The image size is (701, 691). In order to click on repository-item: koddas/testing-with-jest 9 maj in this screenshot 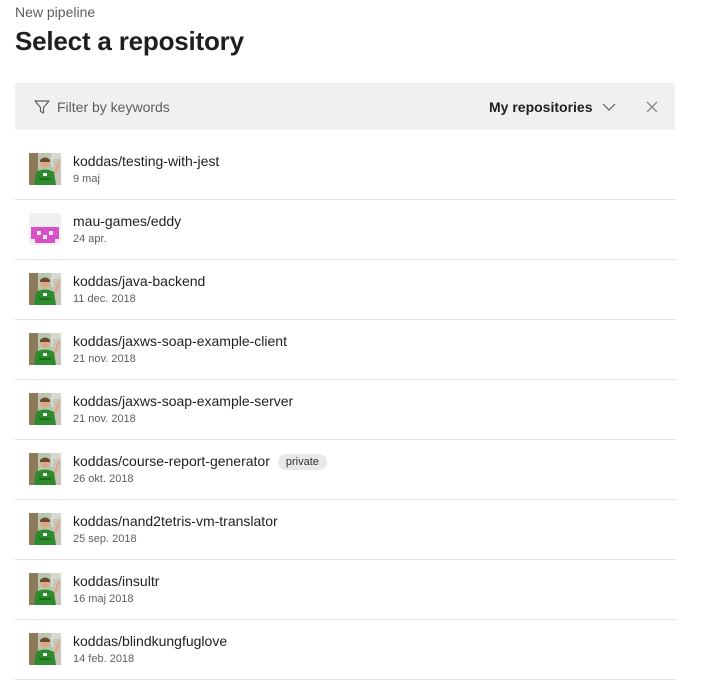, I will do `click(345, 170)`.